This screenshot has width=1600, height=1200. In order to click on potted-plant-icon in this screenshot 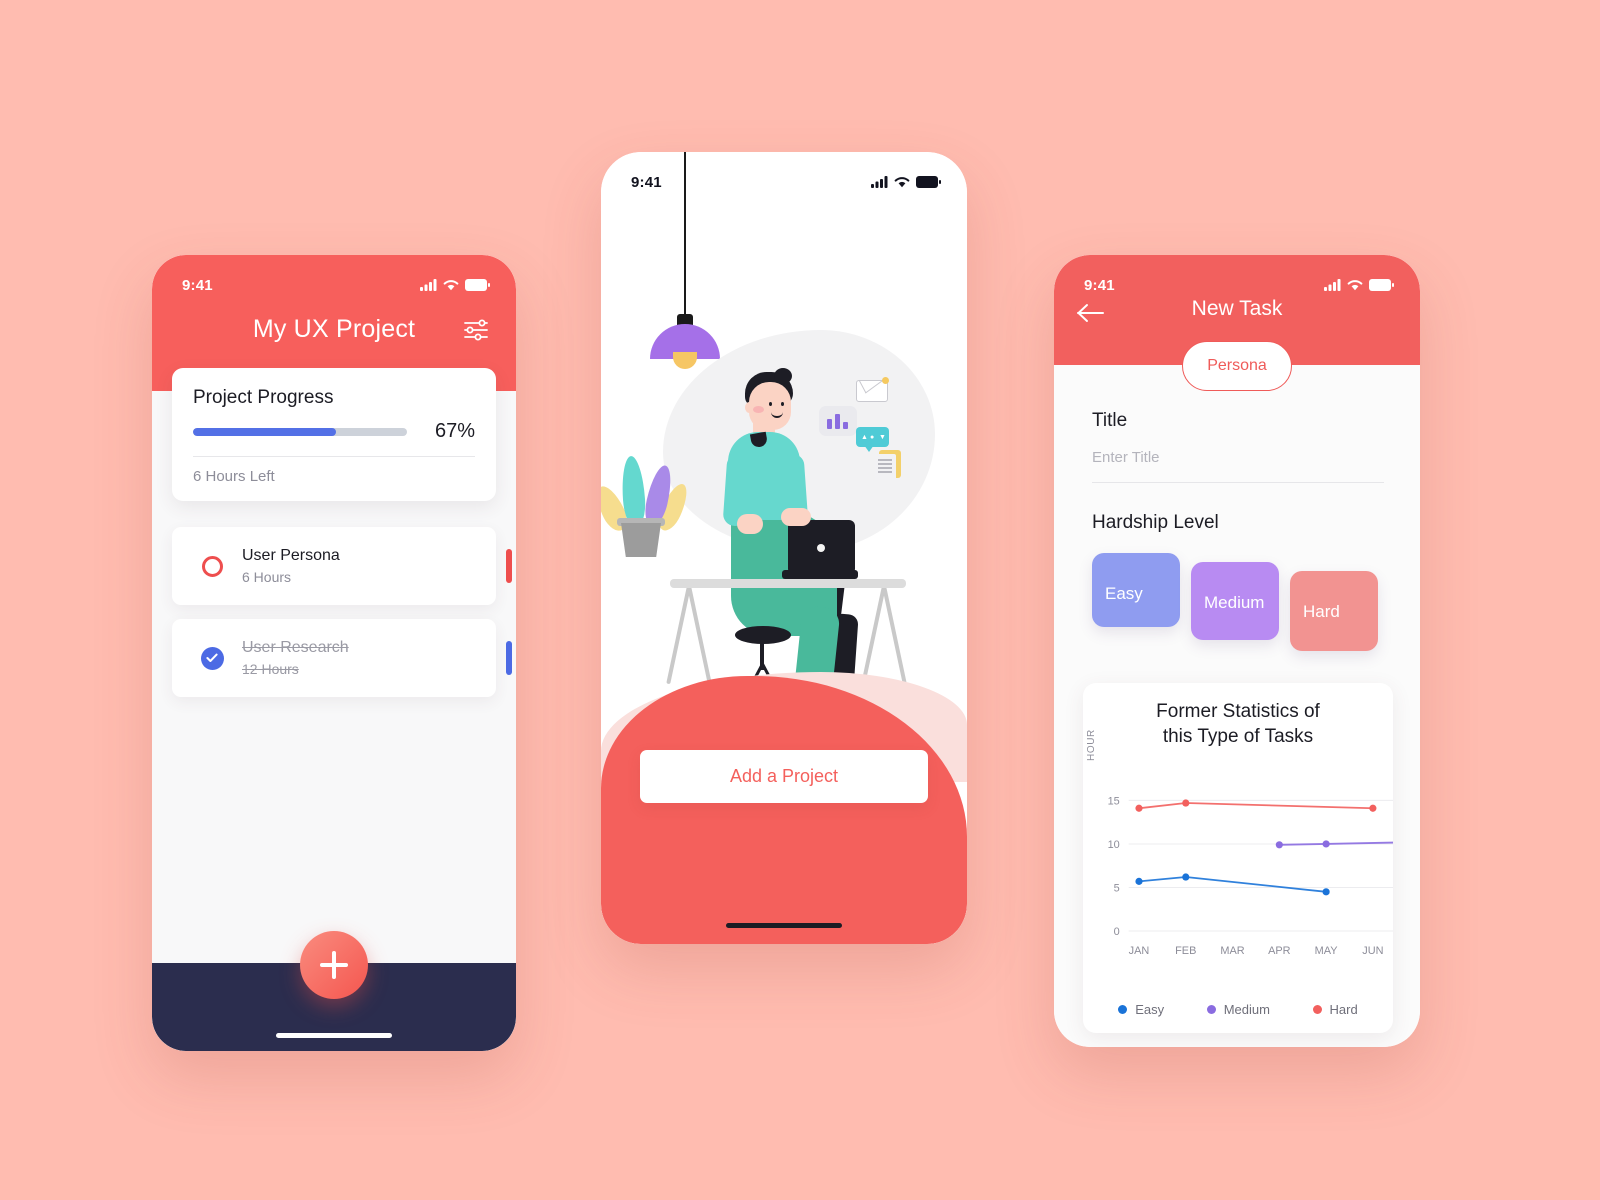, I will do `click(641, 540)`.